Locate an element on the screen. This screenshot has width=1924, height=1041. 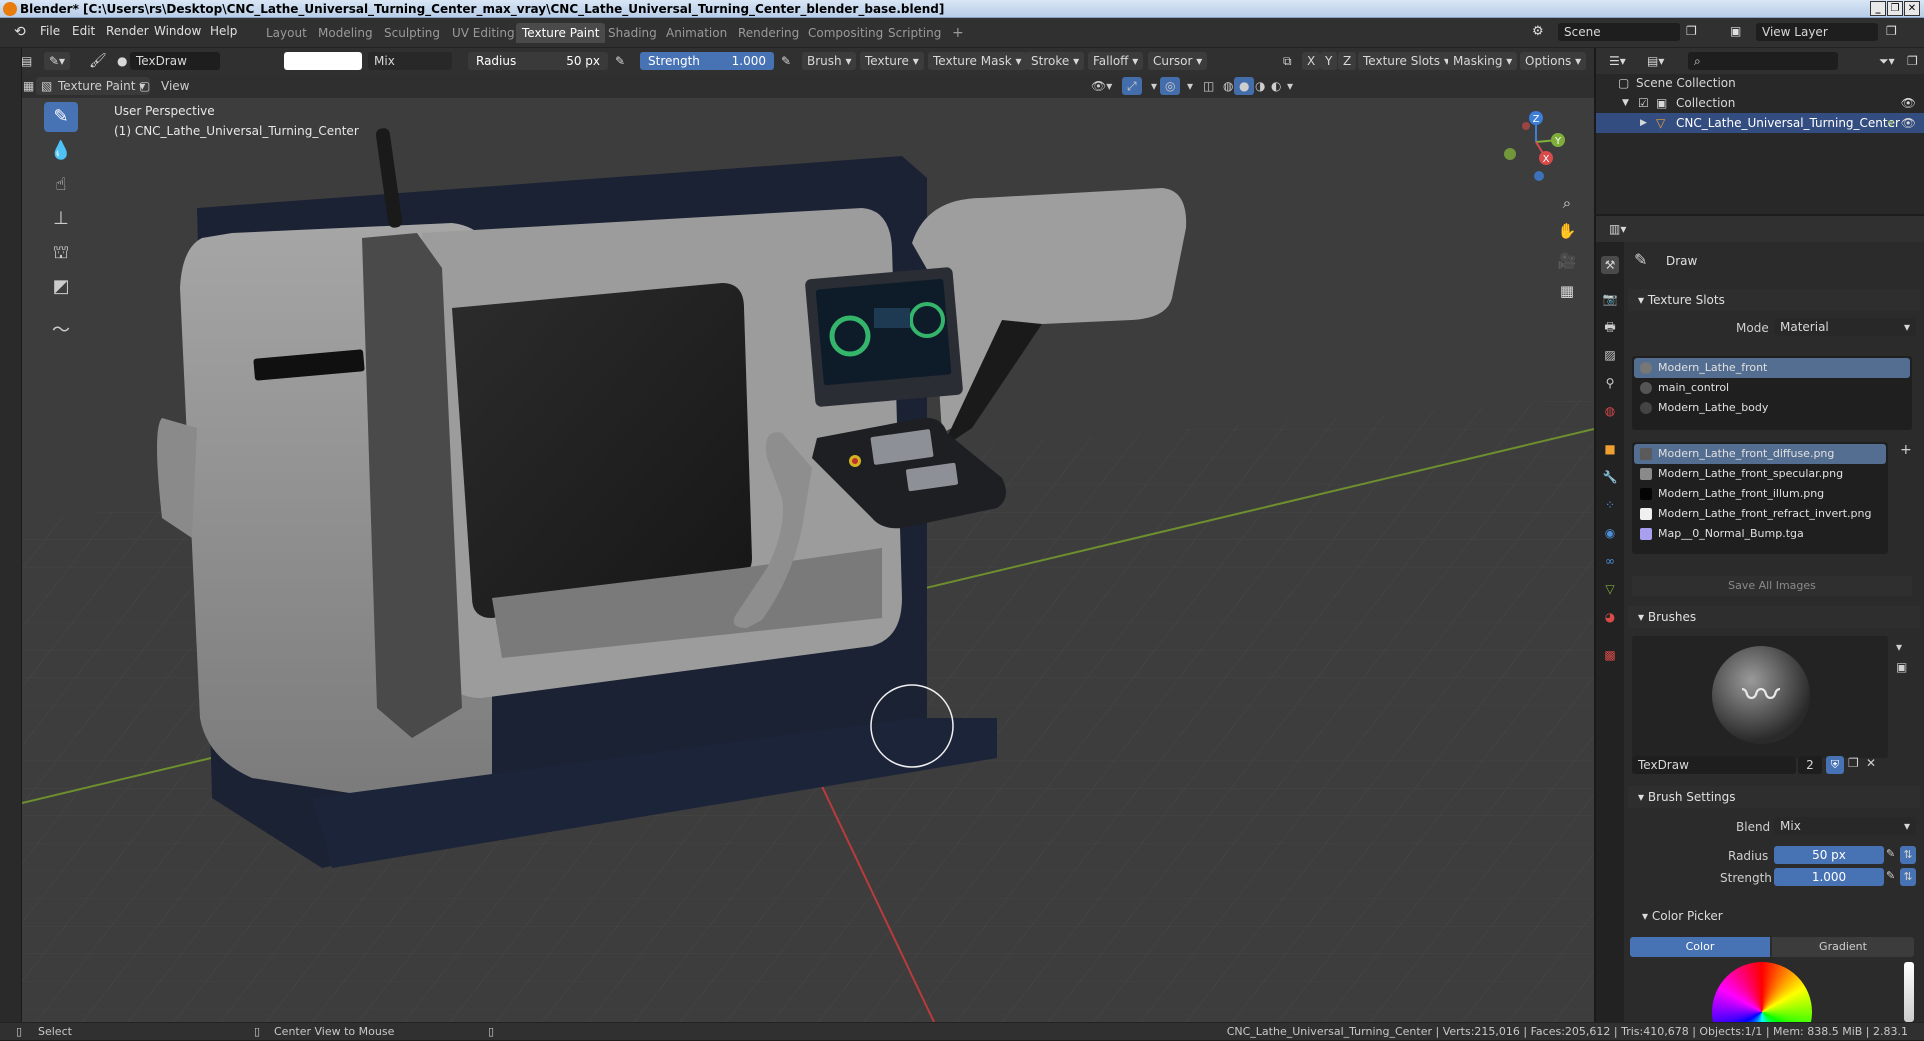
tool-mode-icon: ✎▾ is located at coordinates (57, 61).